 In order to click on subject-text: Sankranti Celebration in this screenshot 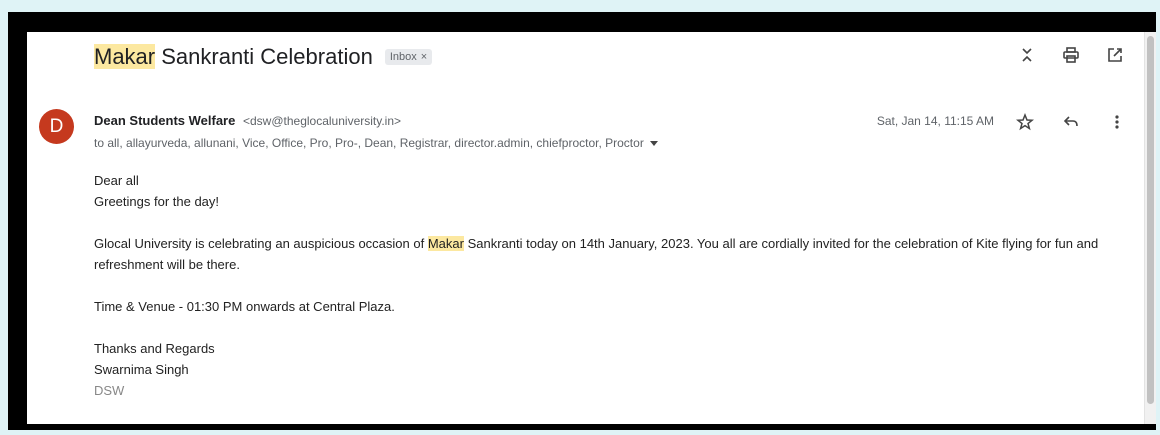, I will do `click(264, 56)`.